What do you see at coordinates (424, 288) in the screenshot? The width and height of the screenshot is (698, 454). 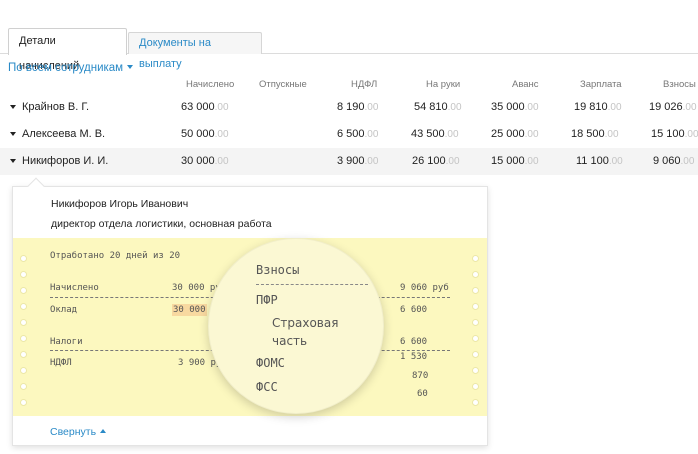 I see `contributions-total: 9 060 руб` at bounding box center [424, 288].